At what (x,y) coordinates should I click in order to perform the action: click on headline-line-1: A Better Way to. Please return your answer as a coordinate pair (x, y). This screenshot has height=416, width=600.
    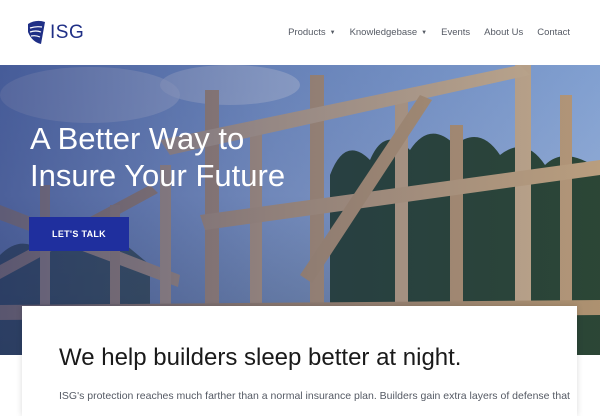
    Looking at the image, I should click on (137, 138).